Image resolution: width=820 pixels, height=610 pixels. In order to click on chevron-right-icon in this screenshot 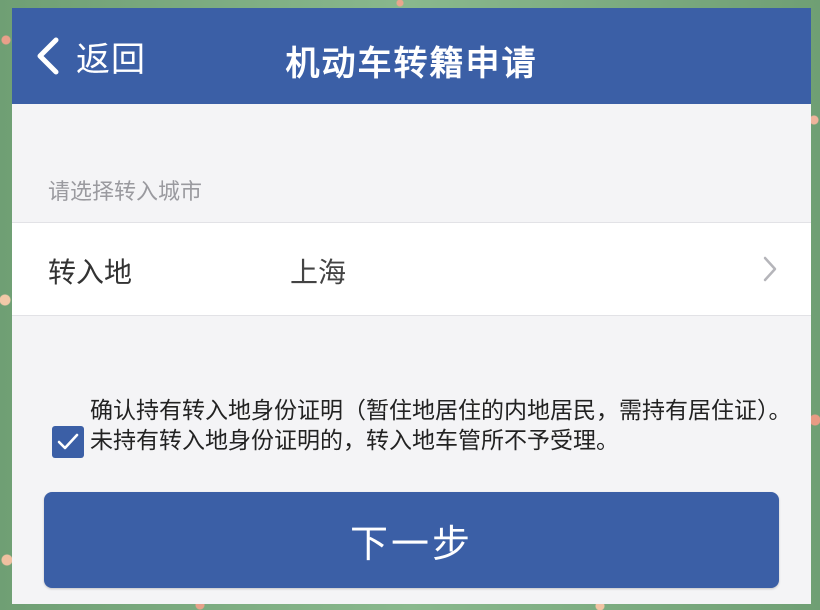, I will do `click(770, 269)`.